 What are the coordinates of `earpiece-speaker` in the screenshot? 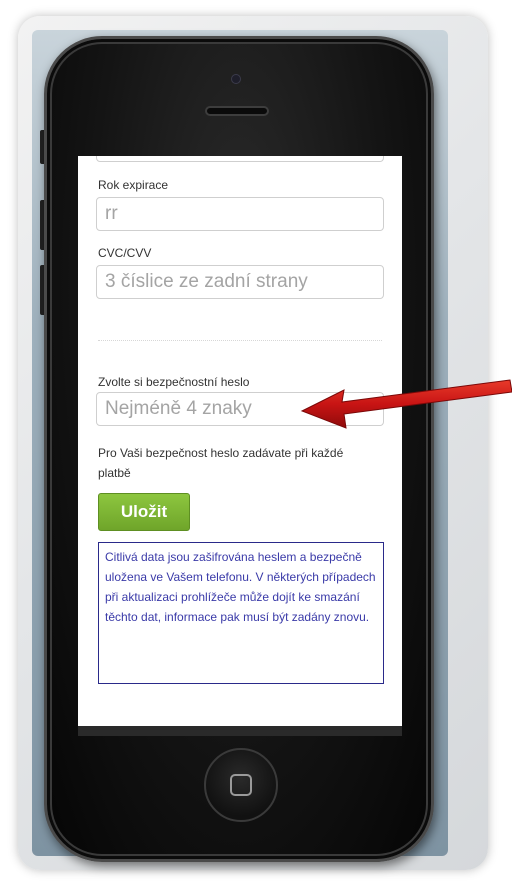 It's located at (237, 111).